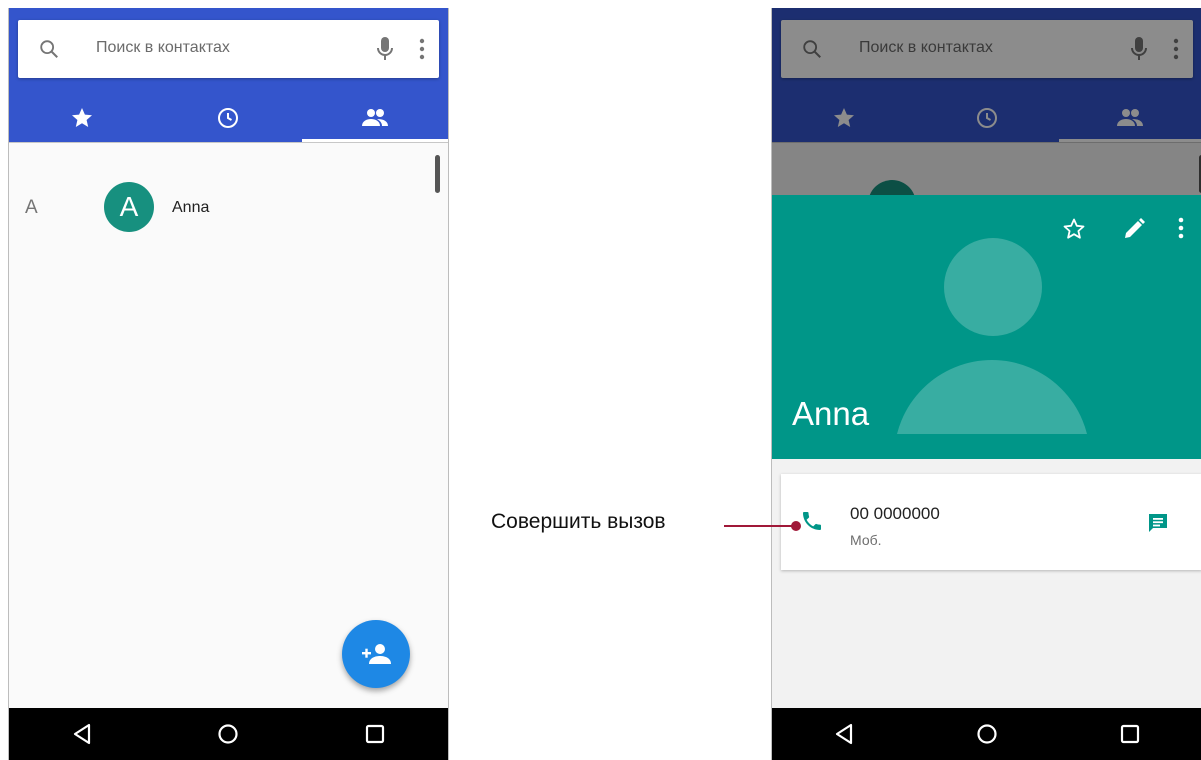 Image resolution: width=1201 pixels, height=760 pixels. I want to click on favorite-star-icon, so click(1074, 231).